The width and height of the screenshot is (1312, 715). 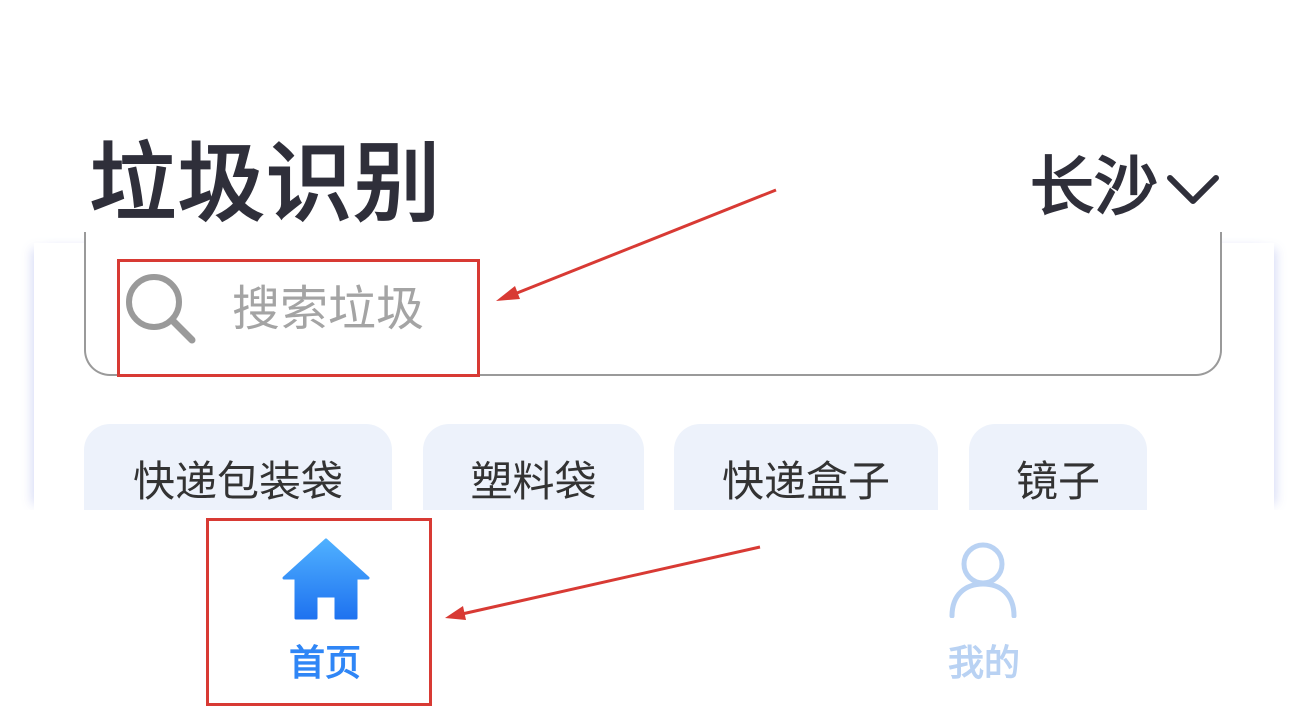 I want to click on nav-label-home: 首页, so click(x=325, y=663).